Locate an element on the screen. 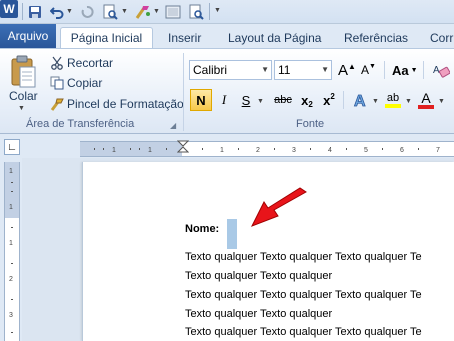 The image size is (454, 341). save-icon is located at coordinates (35, 12).